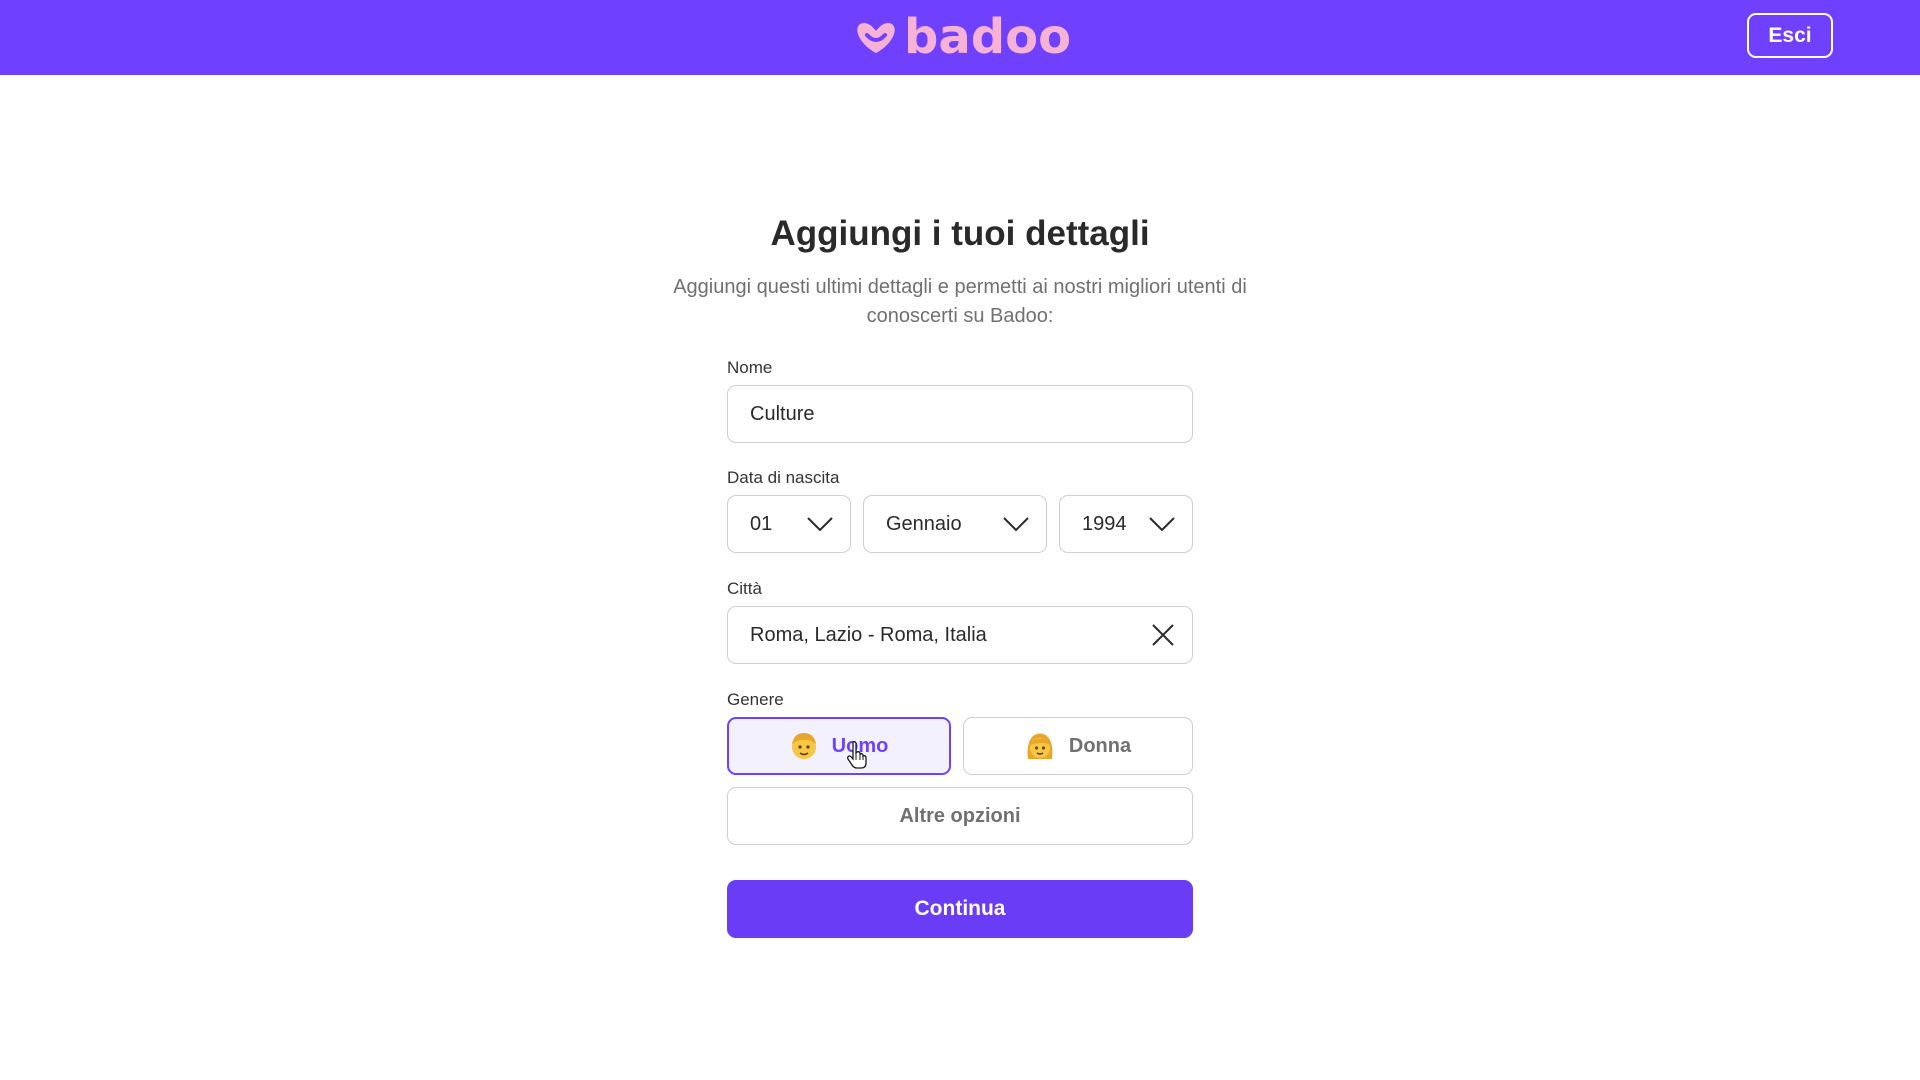 The height and width of the screenshot is (1080, 1920). What do you see at coordinates (755, 699) in the screenshot?
I see `gender-label: Genere` at bounding box center [755, 699].